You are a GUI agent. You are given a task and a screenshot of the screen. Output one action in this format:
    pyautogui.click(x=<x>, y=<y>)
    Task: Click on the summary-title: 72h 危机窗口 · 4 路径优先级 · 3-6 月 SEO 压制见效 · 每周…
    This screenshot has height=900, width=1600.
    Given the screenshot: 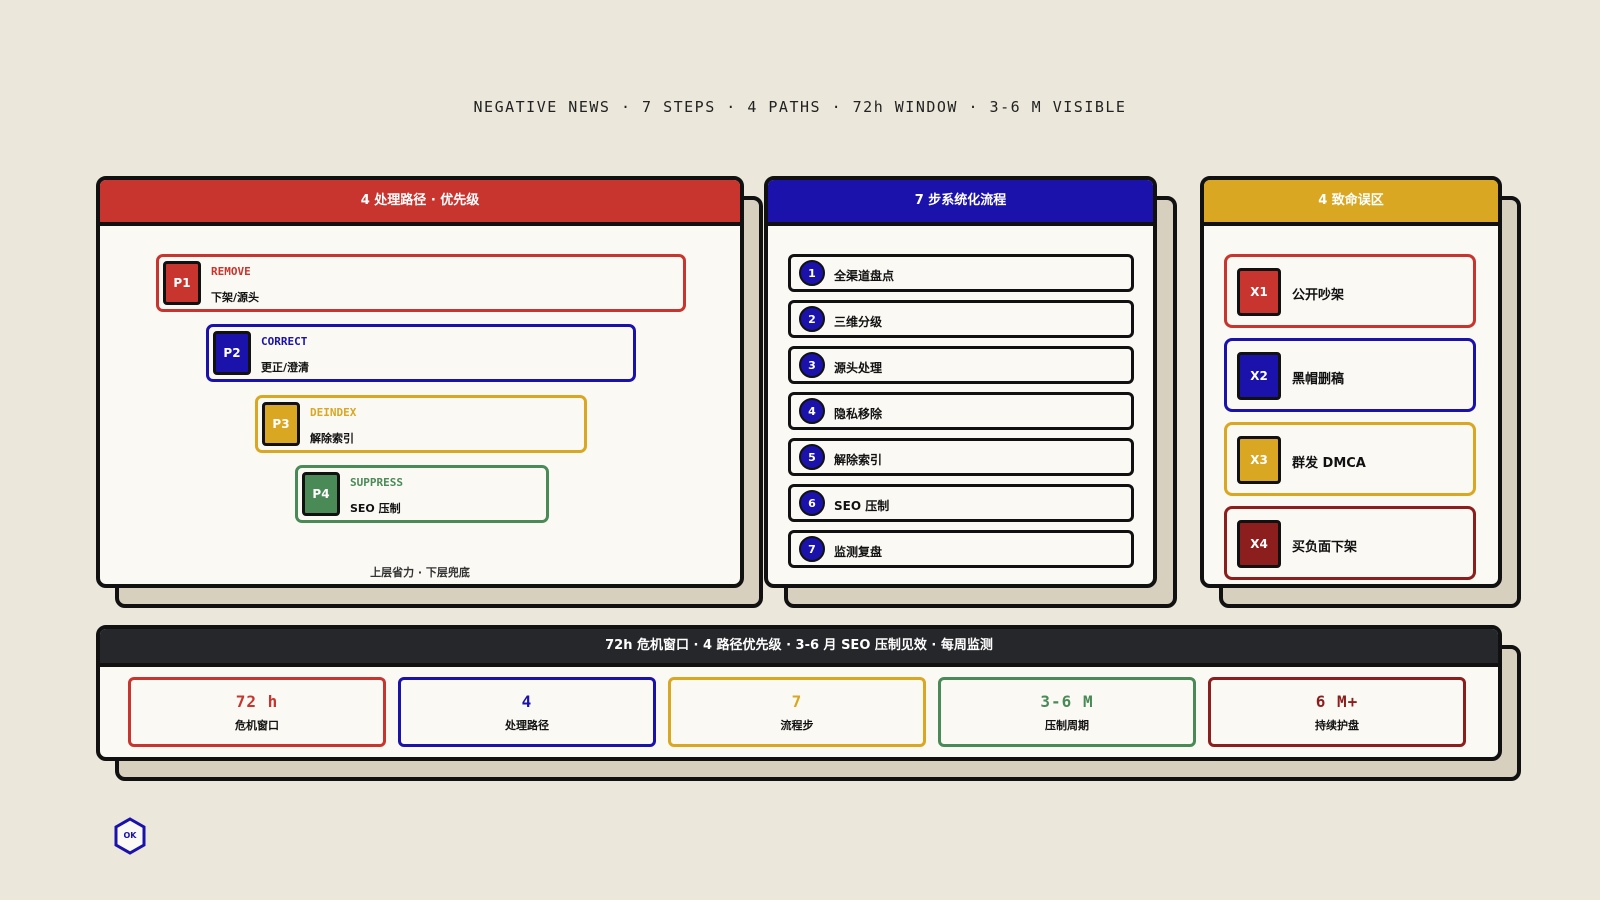 What is the action you would take?
    pyautogui.click(x=799, y=648)
    